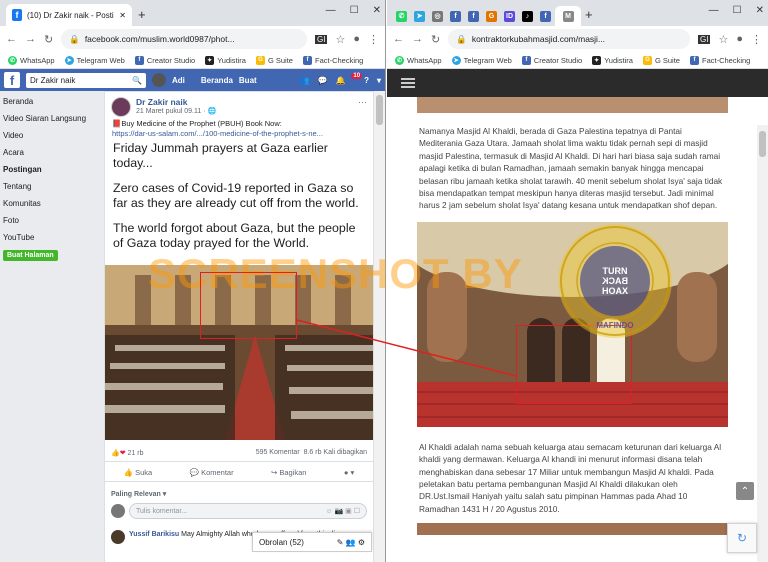 Image resolution: width=768 pixels, height=562 pixels. I want to click on facebook-logo-icon: f, so click(12, 80).